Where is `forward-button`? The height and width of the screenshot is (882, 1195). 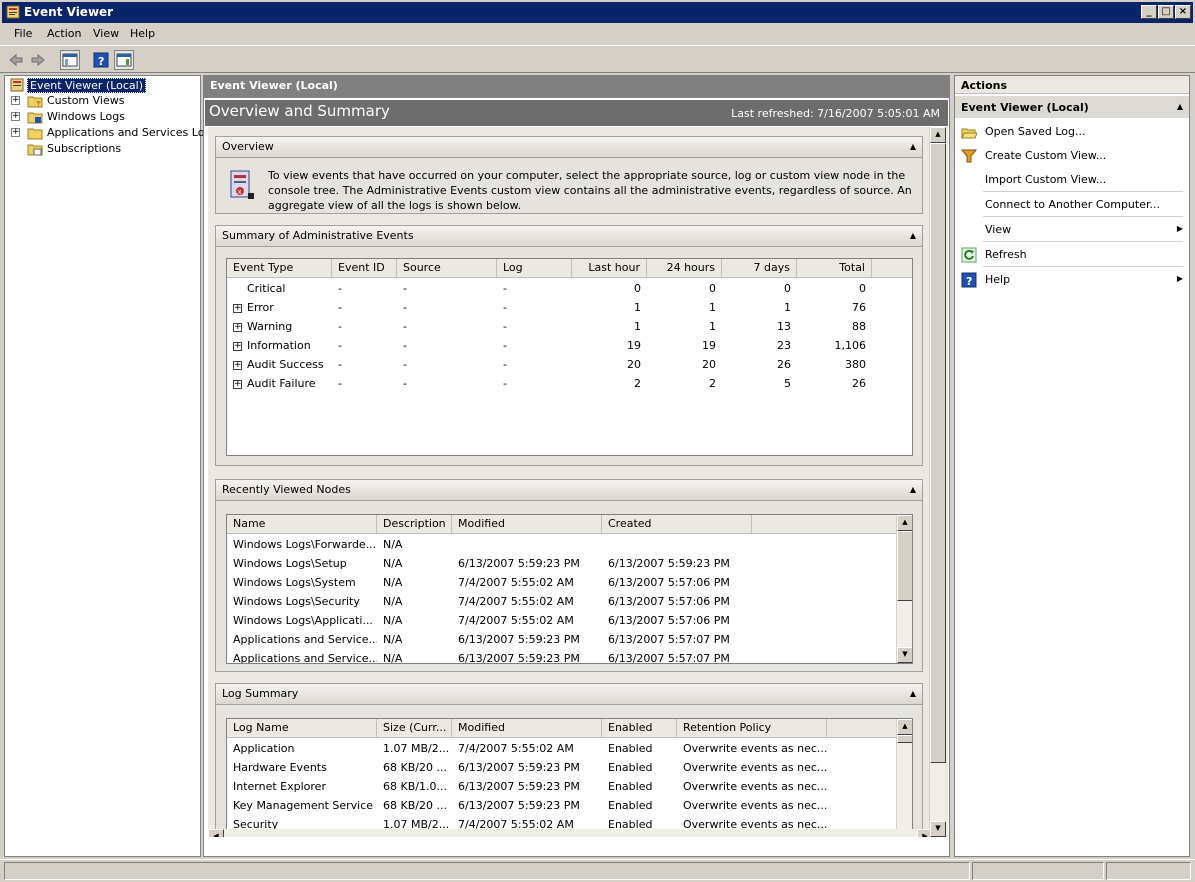
forward-button is located at coordinates (38, 60).